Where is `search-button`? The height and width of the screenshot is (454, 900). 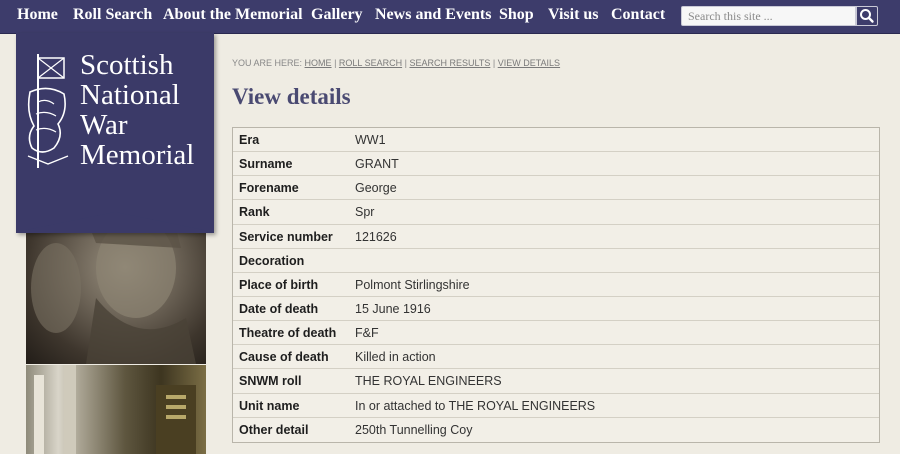 search-button is located at coordinates (867, 16).